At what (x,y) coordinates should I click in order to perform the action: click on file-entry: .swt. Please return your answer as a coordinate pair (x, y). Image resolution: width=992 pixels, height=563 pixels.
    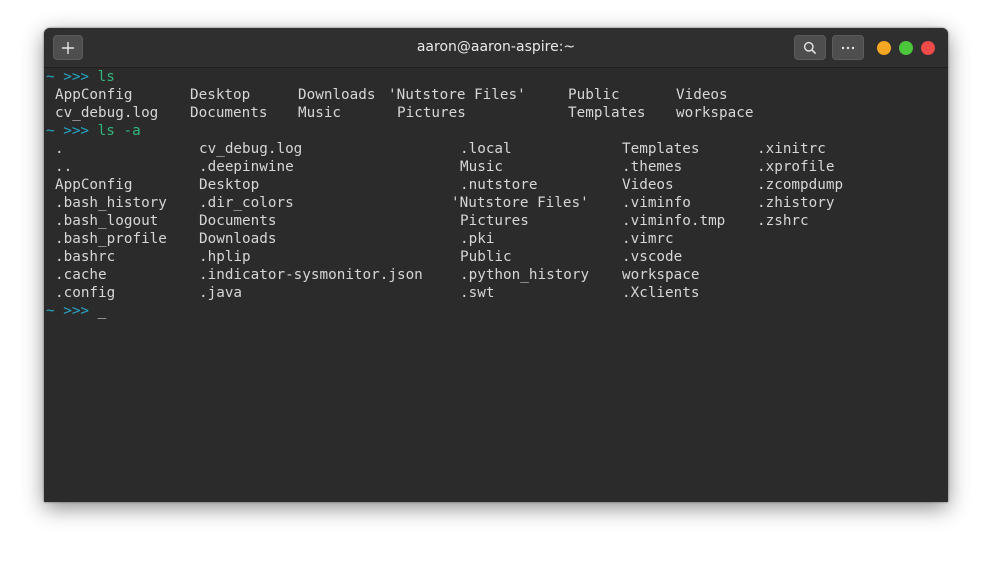
    Looking at the image, I should click on (477, 293).